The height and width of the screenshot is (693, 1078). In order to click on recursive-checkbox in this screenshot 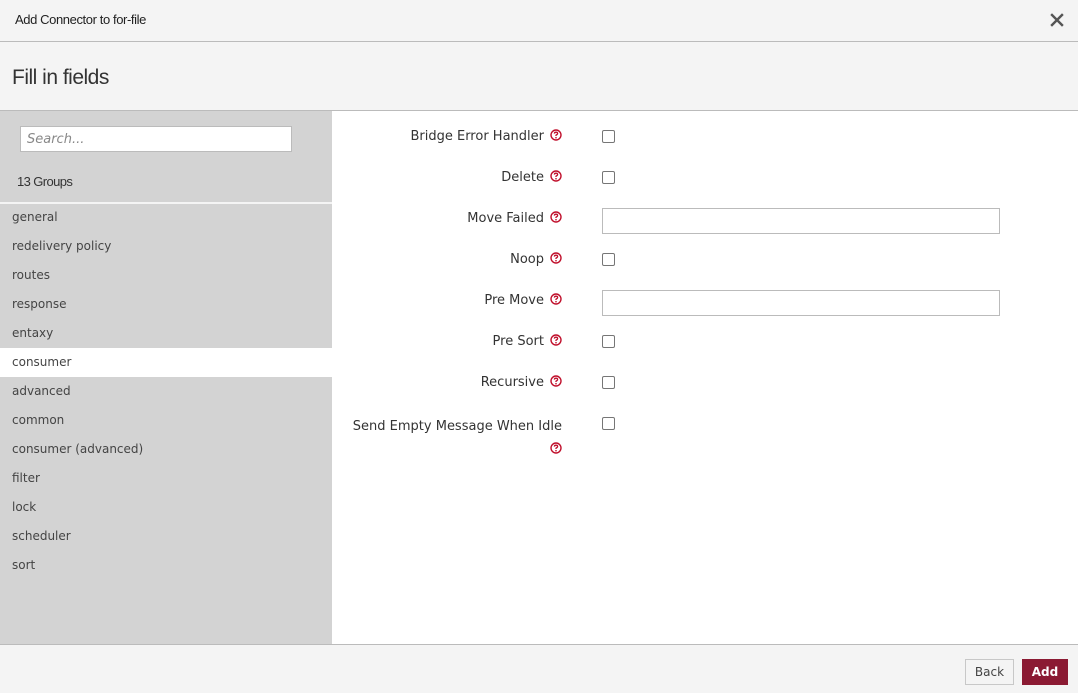, I will do `click(608, 382)`.